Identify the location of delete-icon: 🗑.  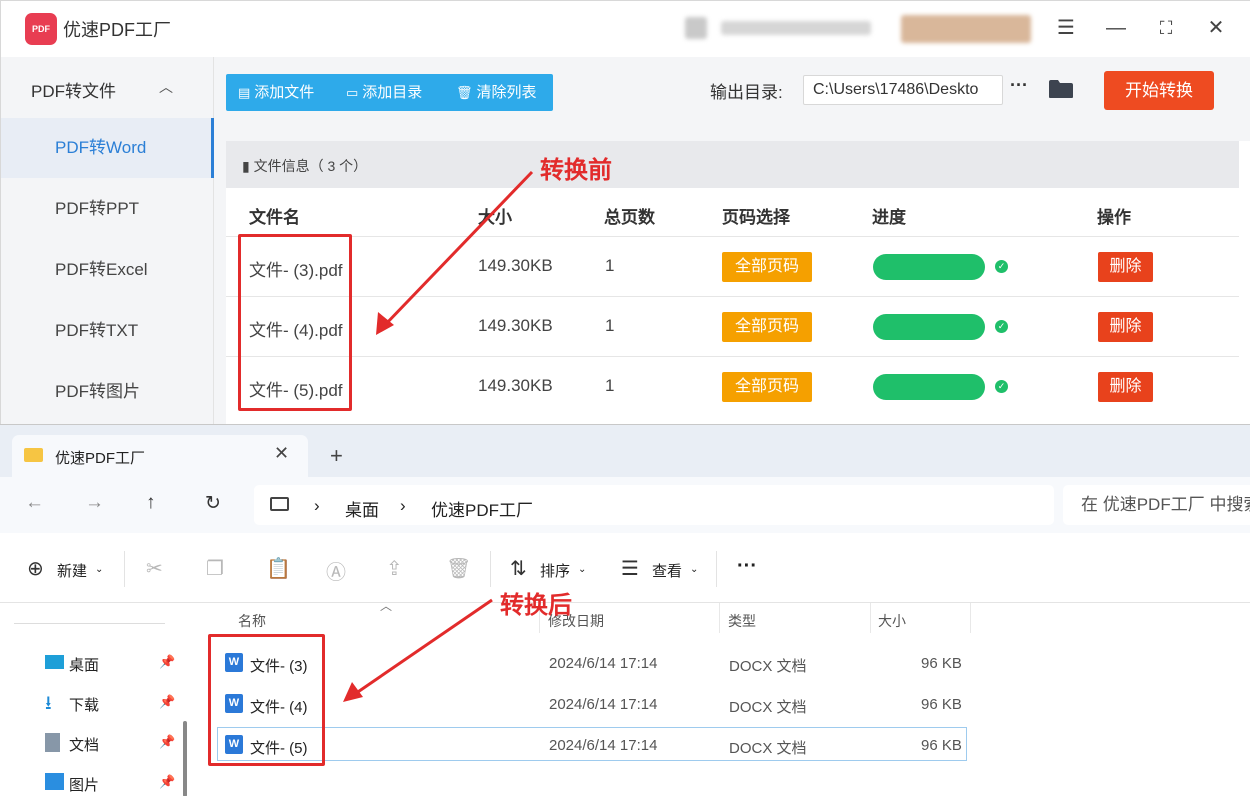
(458, 568).